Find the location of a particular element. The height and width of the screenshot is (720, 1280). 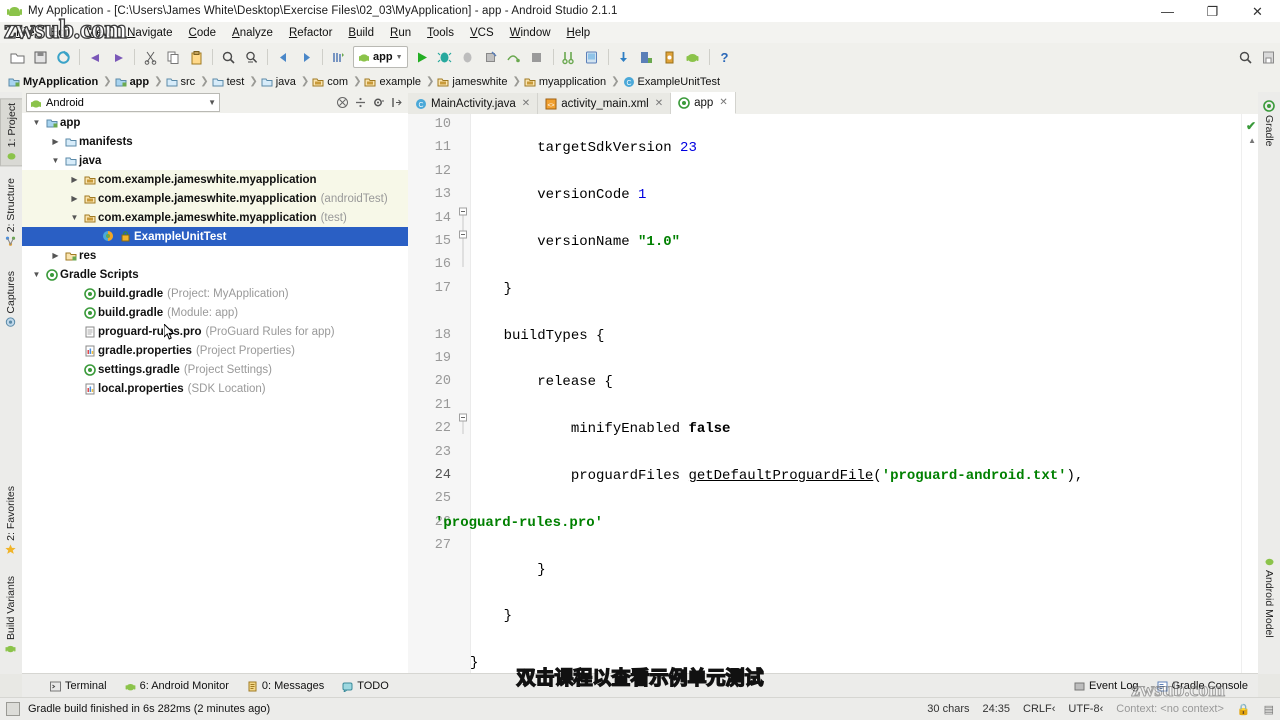

expand-all-icon is located at coordinates (360, 103).